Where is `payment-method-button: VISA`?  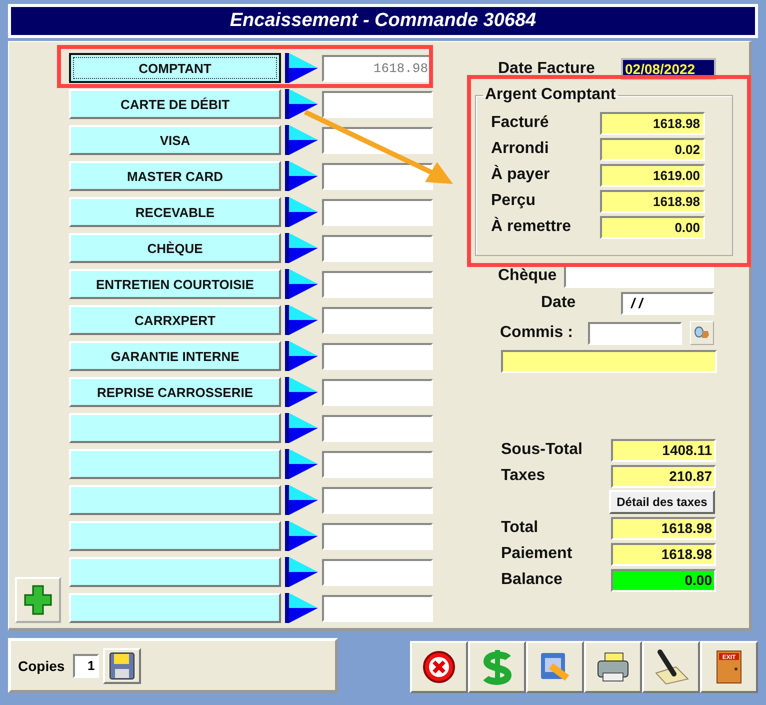
payment-method-button: VISA is located at coordinates (175, 140).